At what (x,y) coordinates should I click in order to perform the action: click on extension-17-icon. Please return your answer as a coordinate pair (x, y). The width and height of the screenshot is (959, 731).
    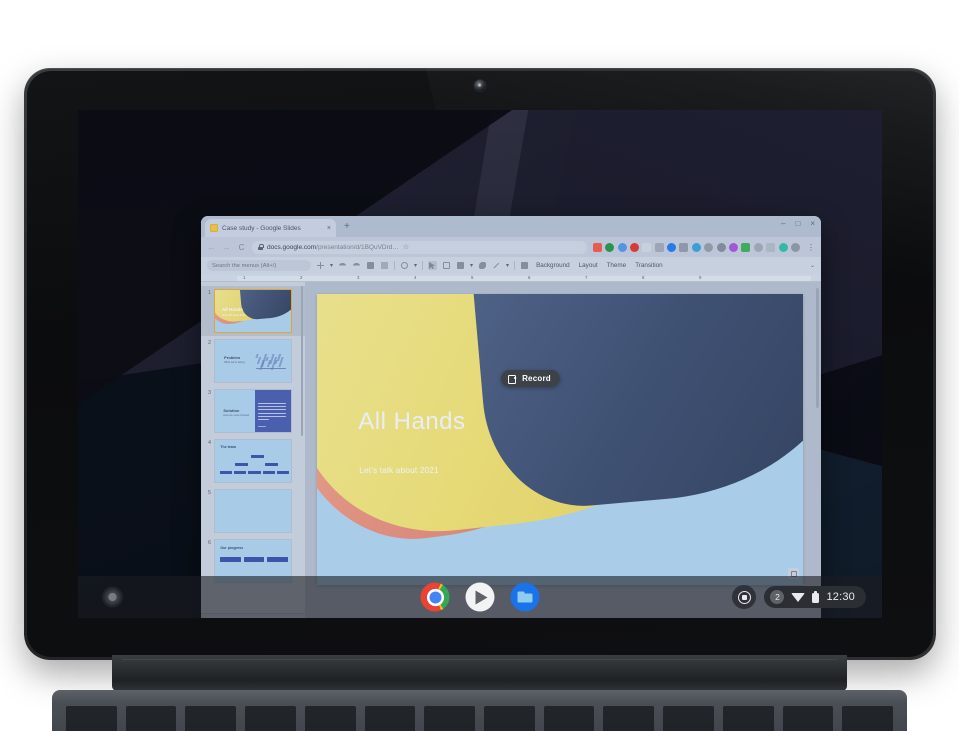
    Looking at the image, I should click on (795, 247).